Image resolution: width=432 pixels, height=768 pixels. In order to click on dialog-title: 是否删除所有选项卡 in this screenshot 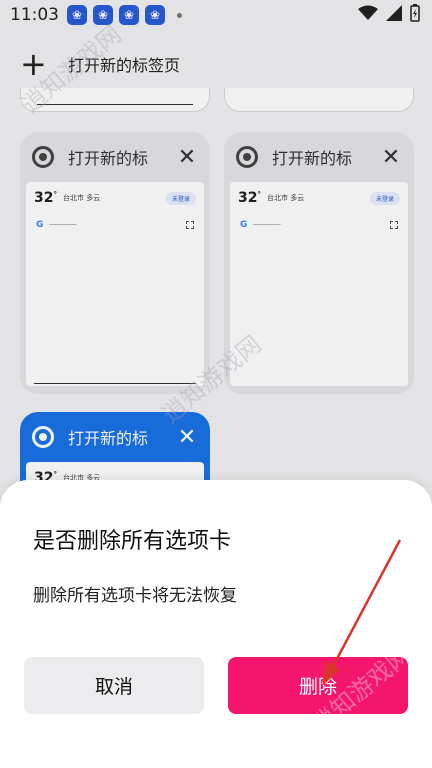, I will do `click(132, 541)`.